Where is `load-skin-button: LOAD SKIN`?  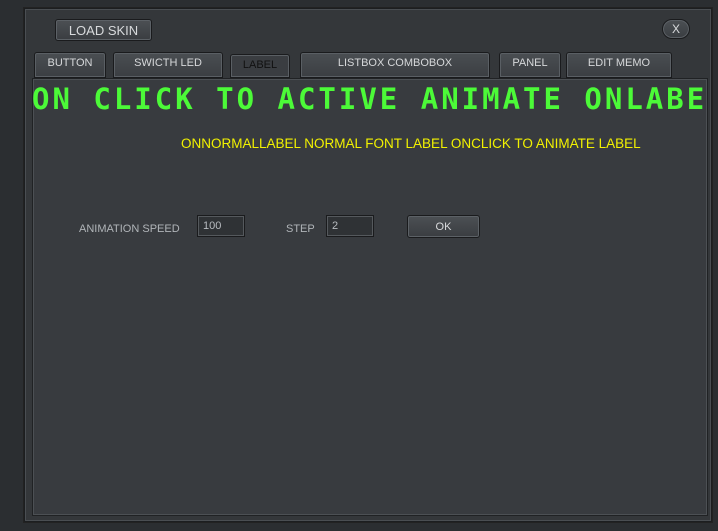 load-skin-button: LOAD SKIN is located at coordinates (103, 30).